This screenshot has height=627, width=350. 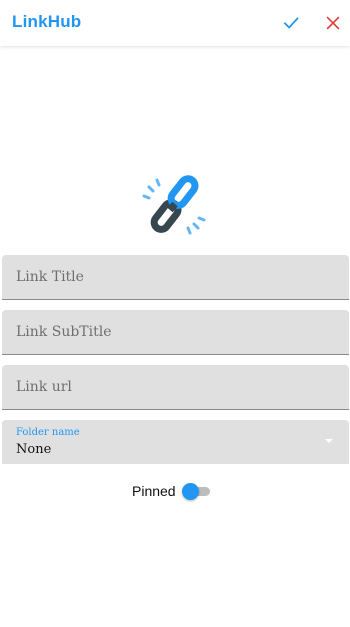 I want to click on link-url-input, so click(x=175, y=387).